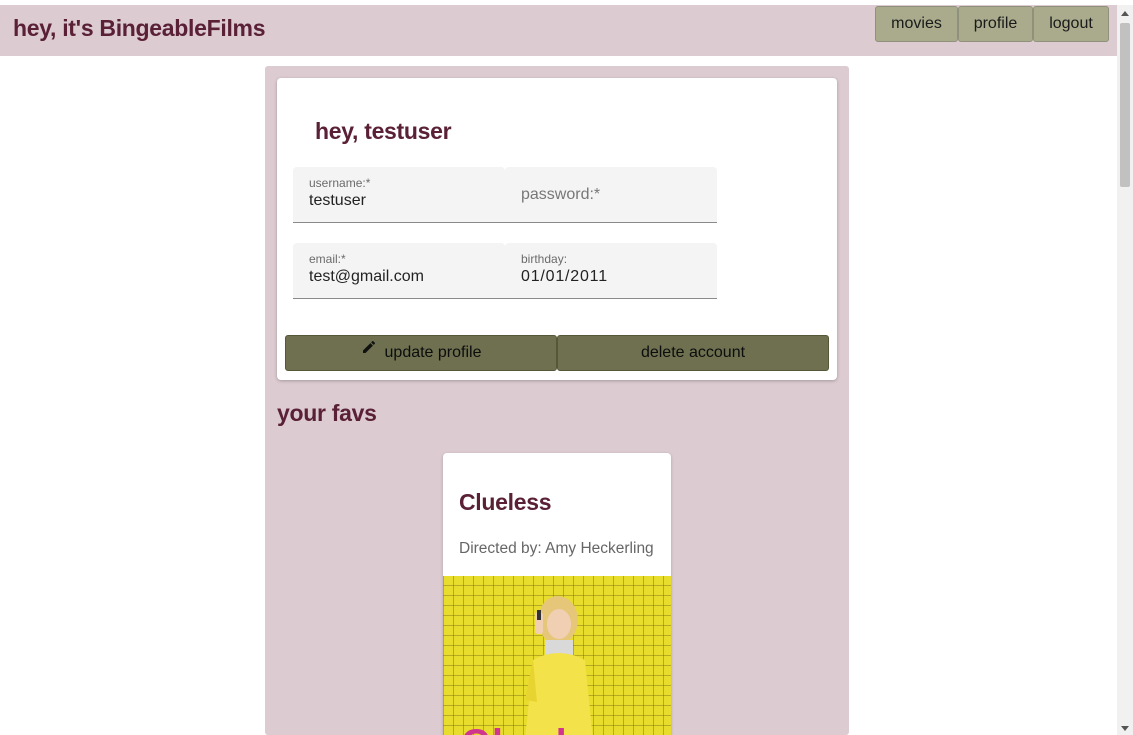 Image resolution: width=1133 pixels, height=735 pixels. What do you see at coordinates (559, 665) in the screenshot?
I see `poster-figure` at bounding box center [559, 665].